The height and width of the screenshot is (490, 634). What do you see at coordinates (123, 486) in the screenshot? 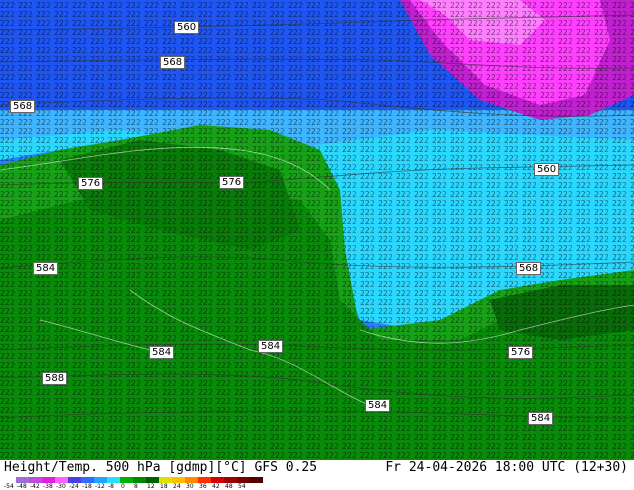
I see `colorbar-tick-label: 0` at bounding box center [123, 486].